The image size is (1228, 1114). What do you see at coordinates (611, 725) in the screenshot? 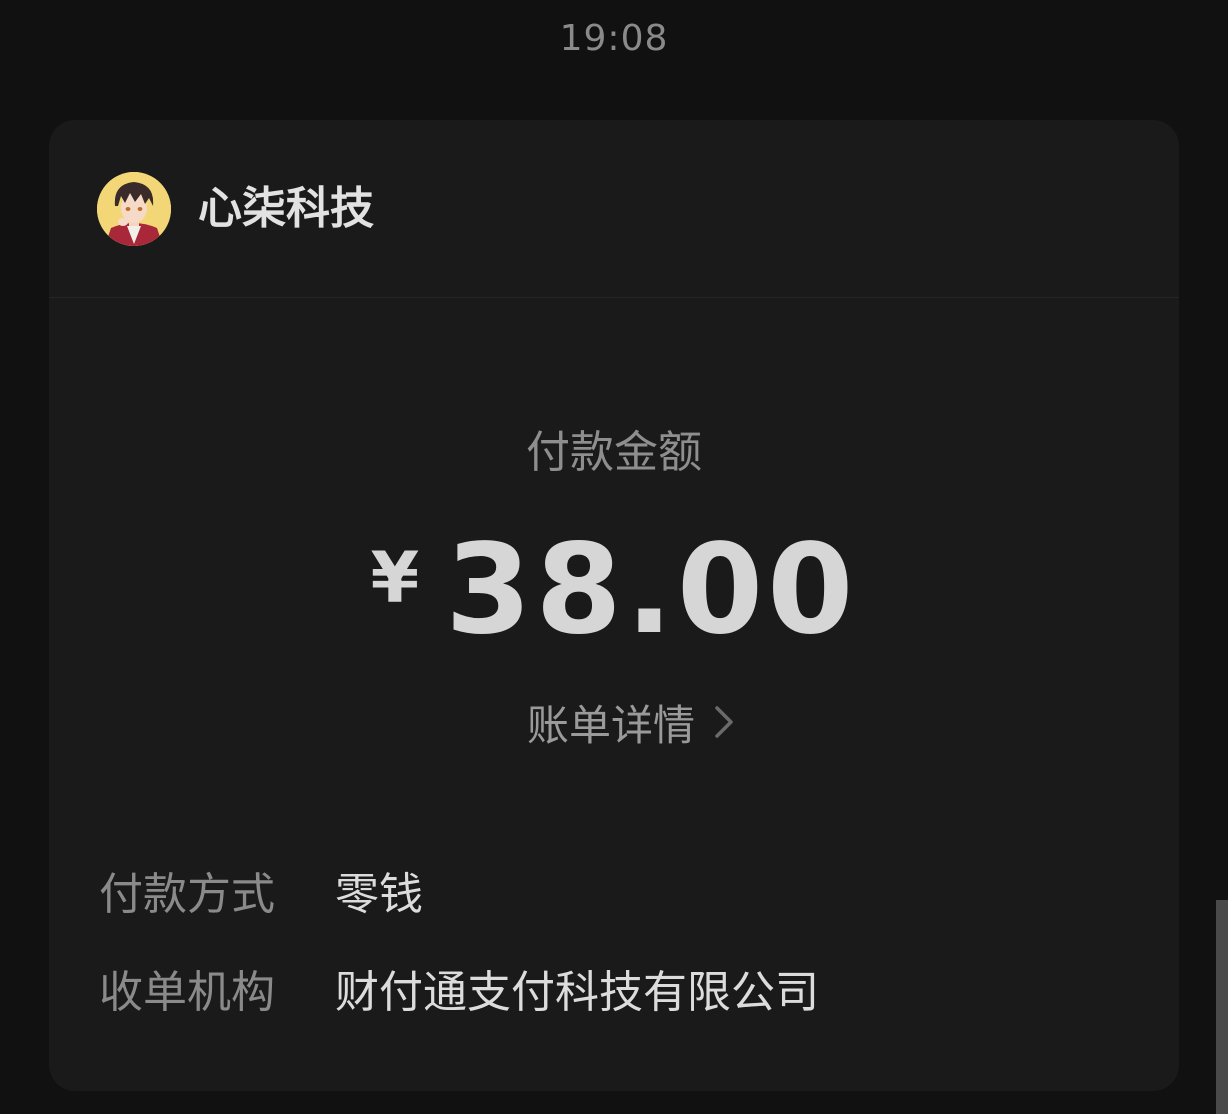
I see `bill-details-label: 账单详情` at bounding box center [611, 725].